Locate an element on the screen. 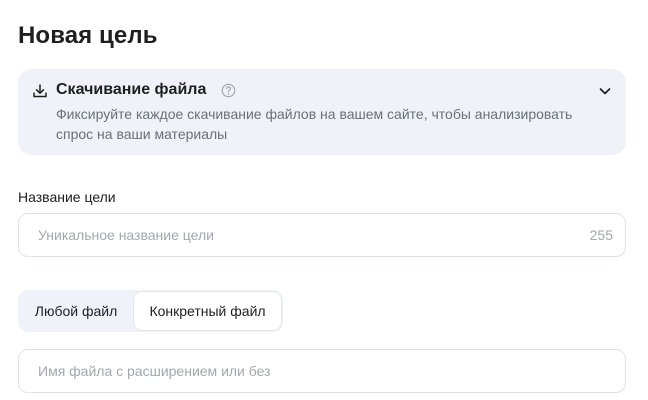  question-circle-icon is located at coordinates (228, 90).